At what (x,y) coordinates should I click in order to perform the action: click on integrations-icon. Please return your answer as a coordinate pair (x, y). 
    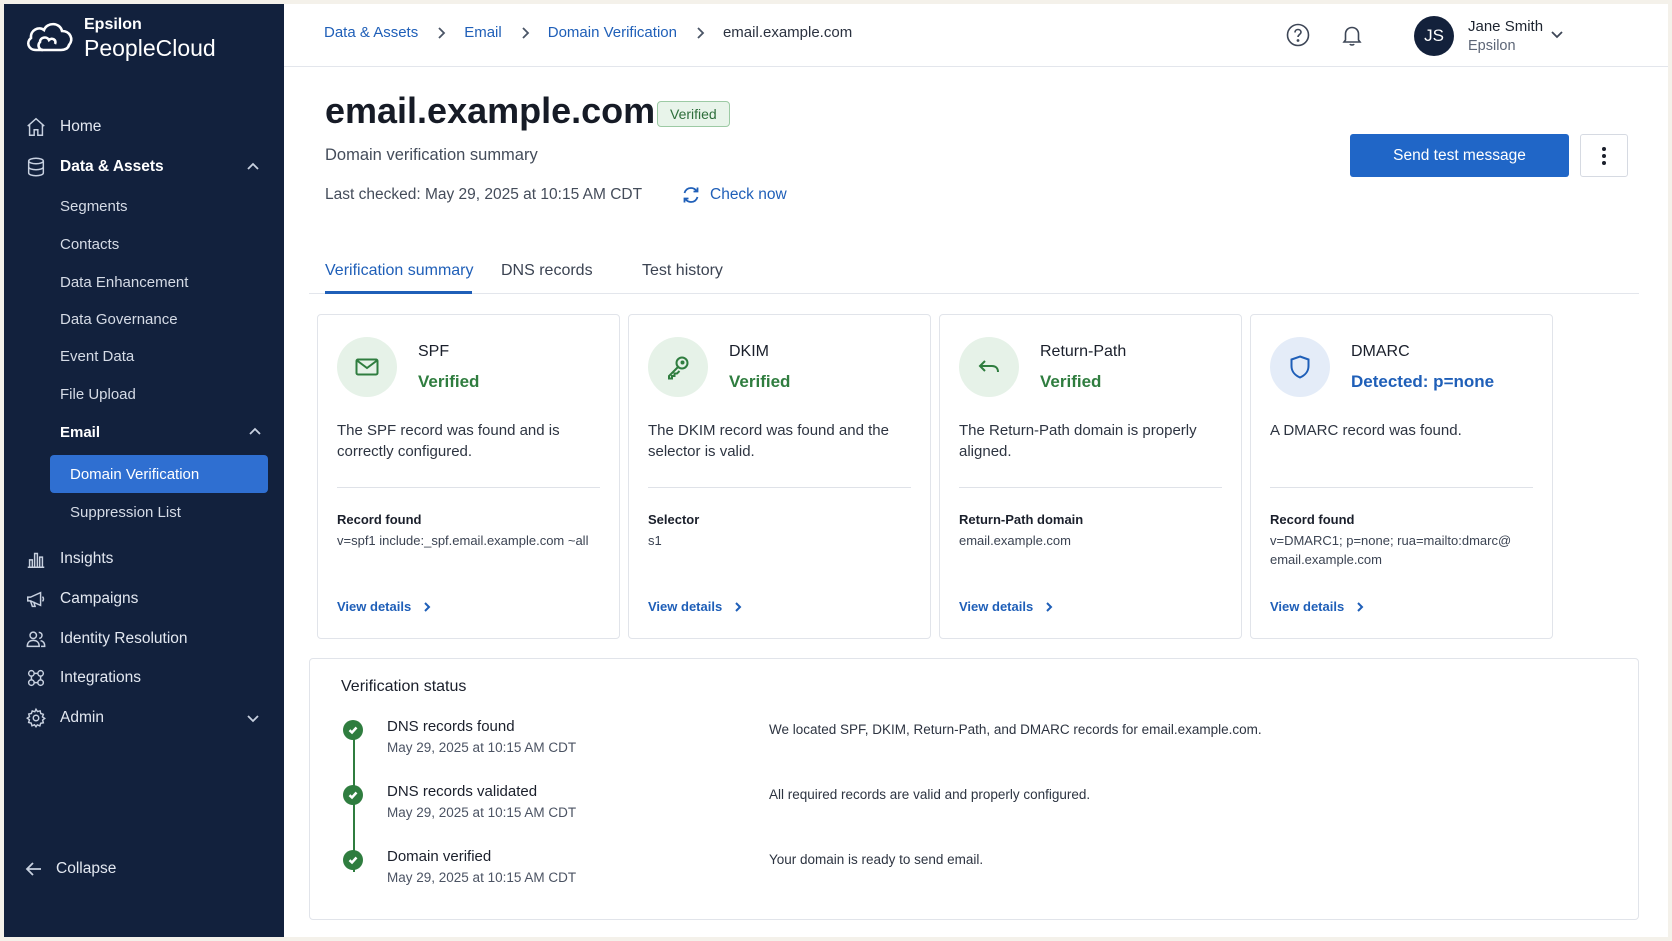
    Looking at the image, I should click on (36, 678).